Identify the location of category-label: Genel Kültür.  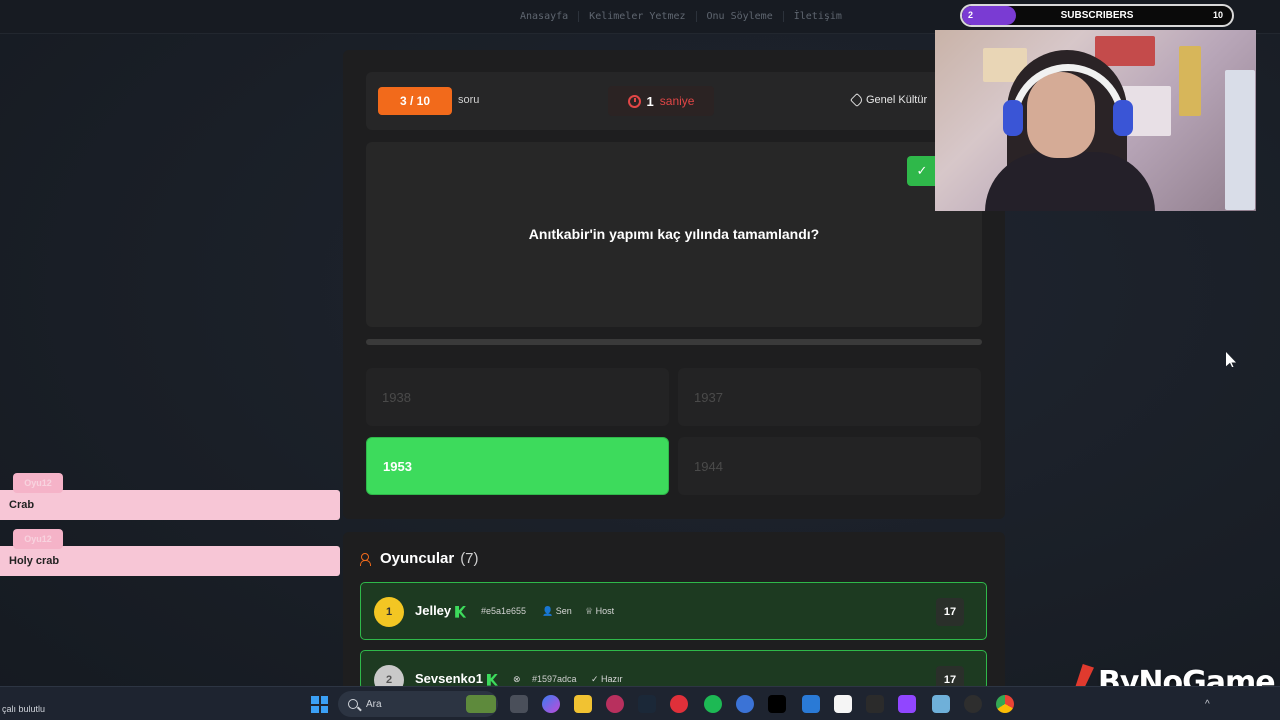
(888, 100).